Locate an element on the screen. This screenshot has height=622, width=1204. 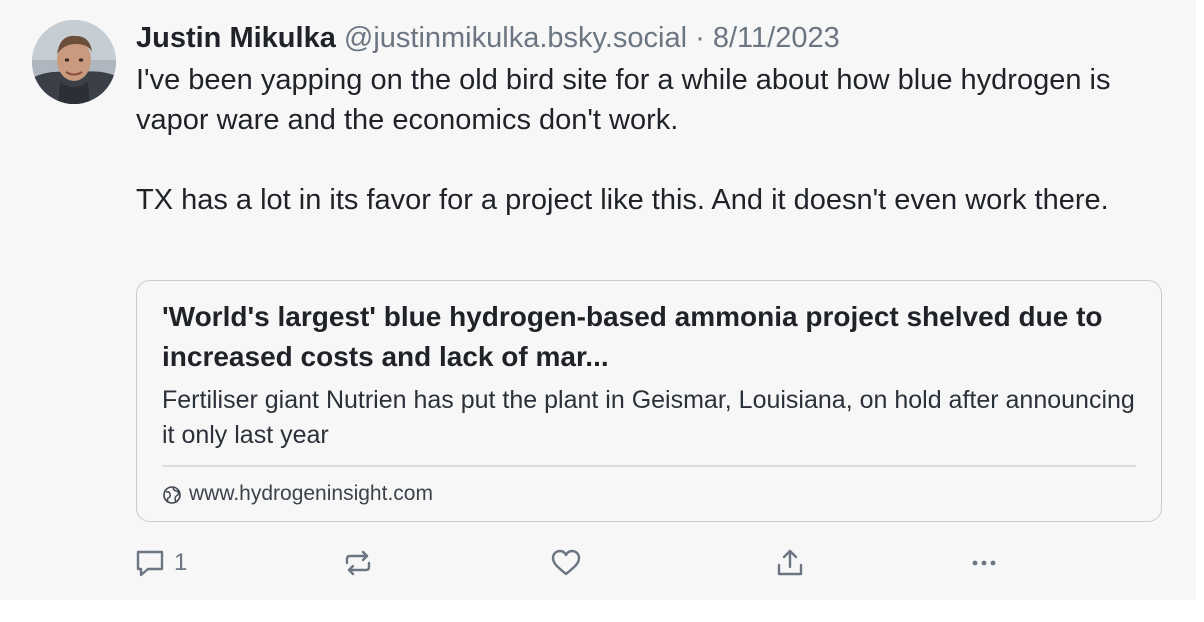
post-actions: 1 is located at coordinates (584, 563).